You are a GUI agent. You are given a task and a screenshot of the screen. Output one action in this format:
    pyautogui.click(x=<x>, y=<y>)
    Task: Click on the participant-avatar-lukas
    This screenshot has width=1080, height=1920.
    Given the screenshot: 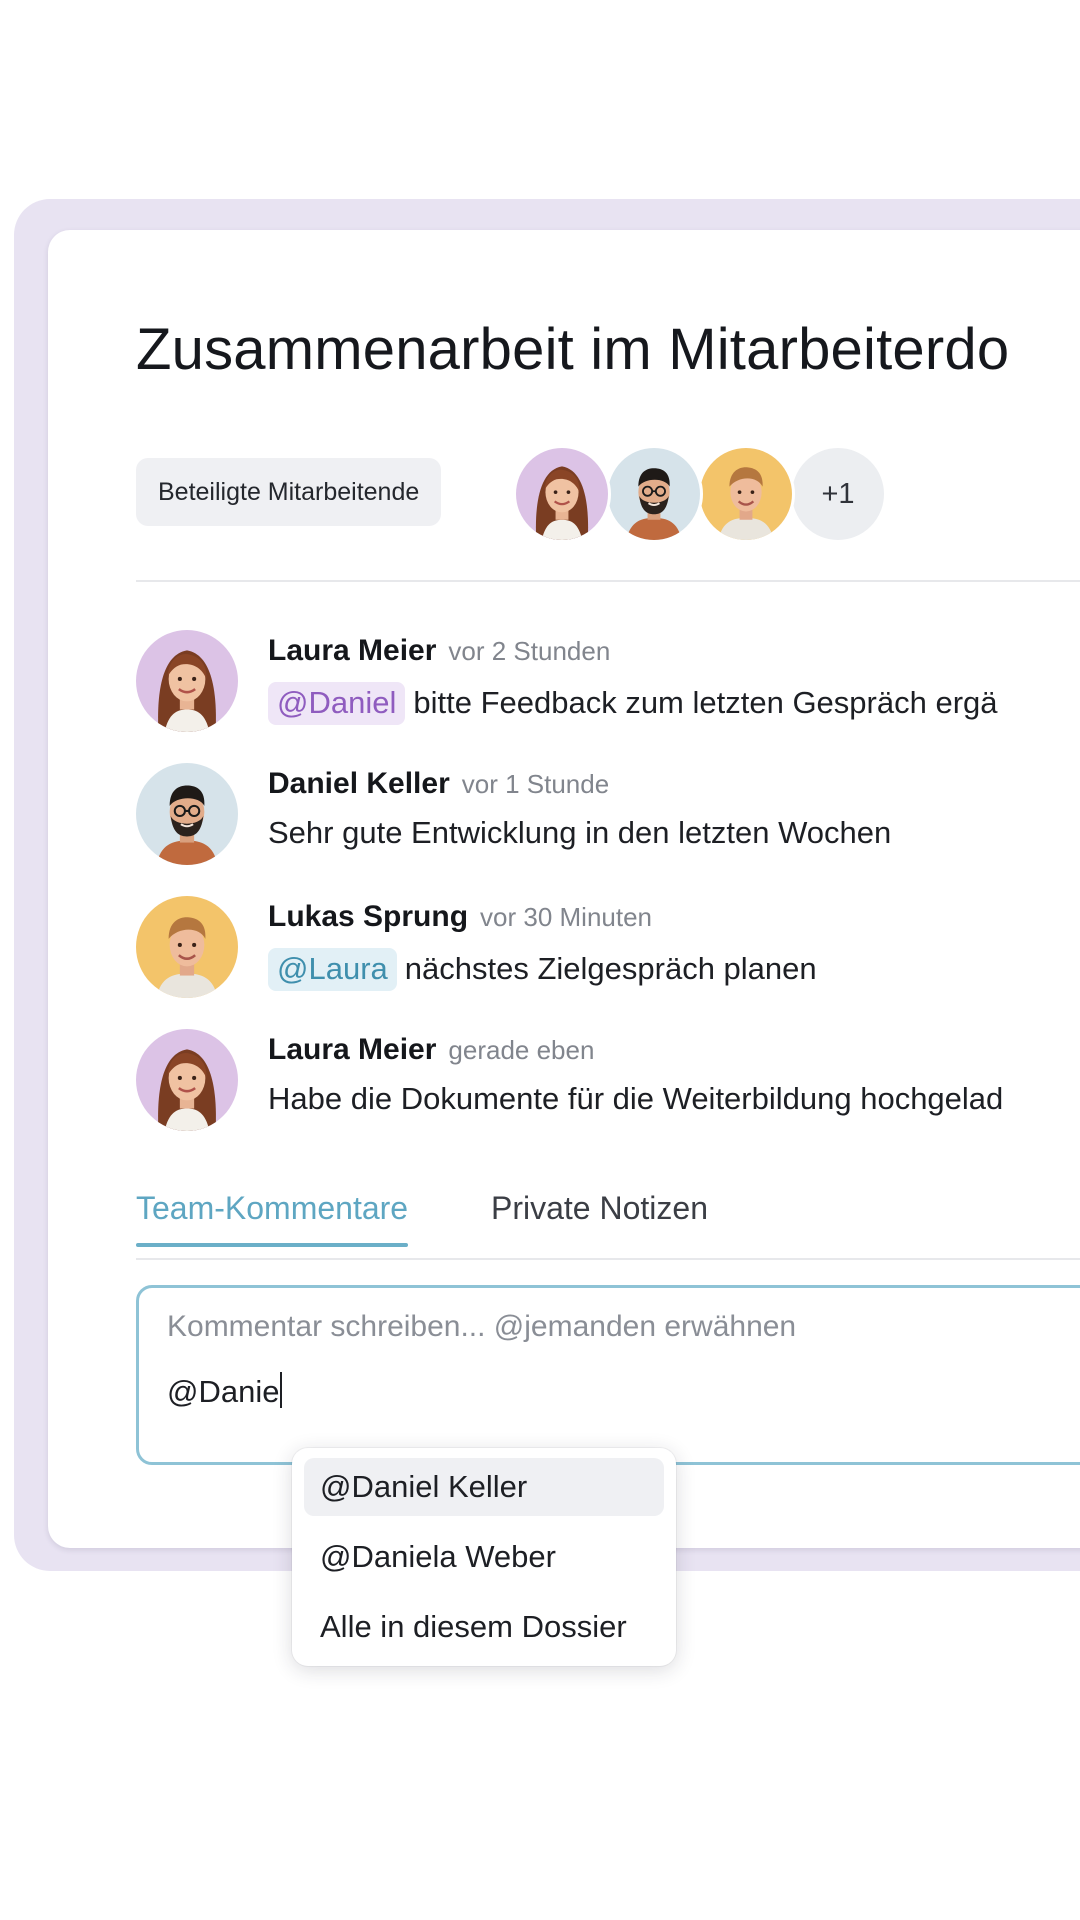 What is the action you would take?
    pyautogui.click(x=746, y=494)
    